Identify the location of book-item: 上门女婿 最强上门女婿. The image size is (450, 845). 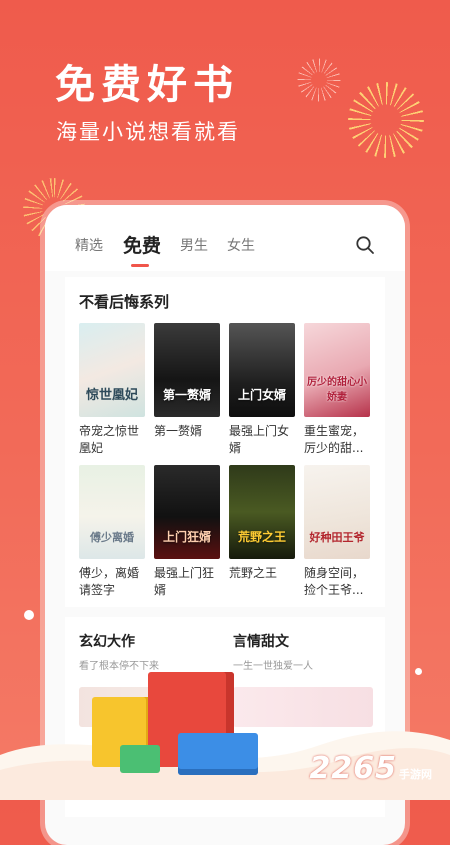
(262, 390).